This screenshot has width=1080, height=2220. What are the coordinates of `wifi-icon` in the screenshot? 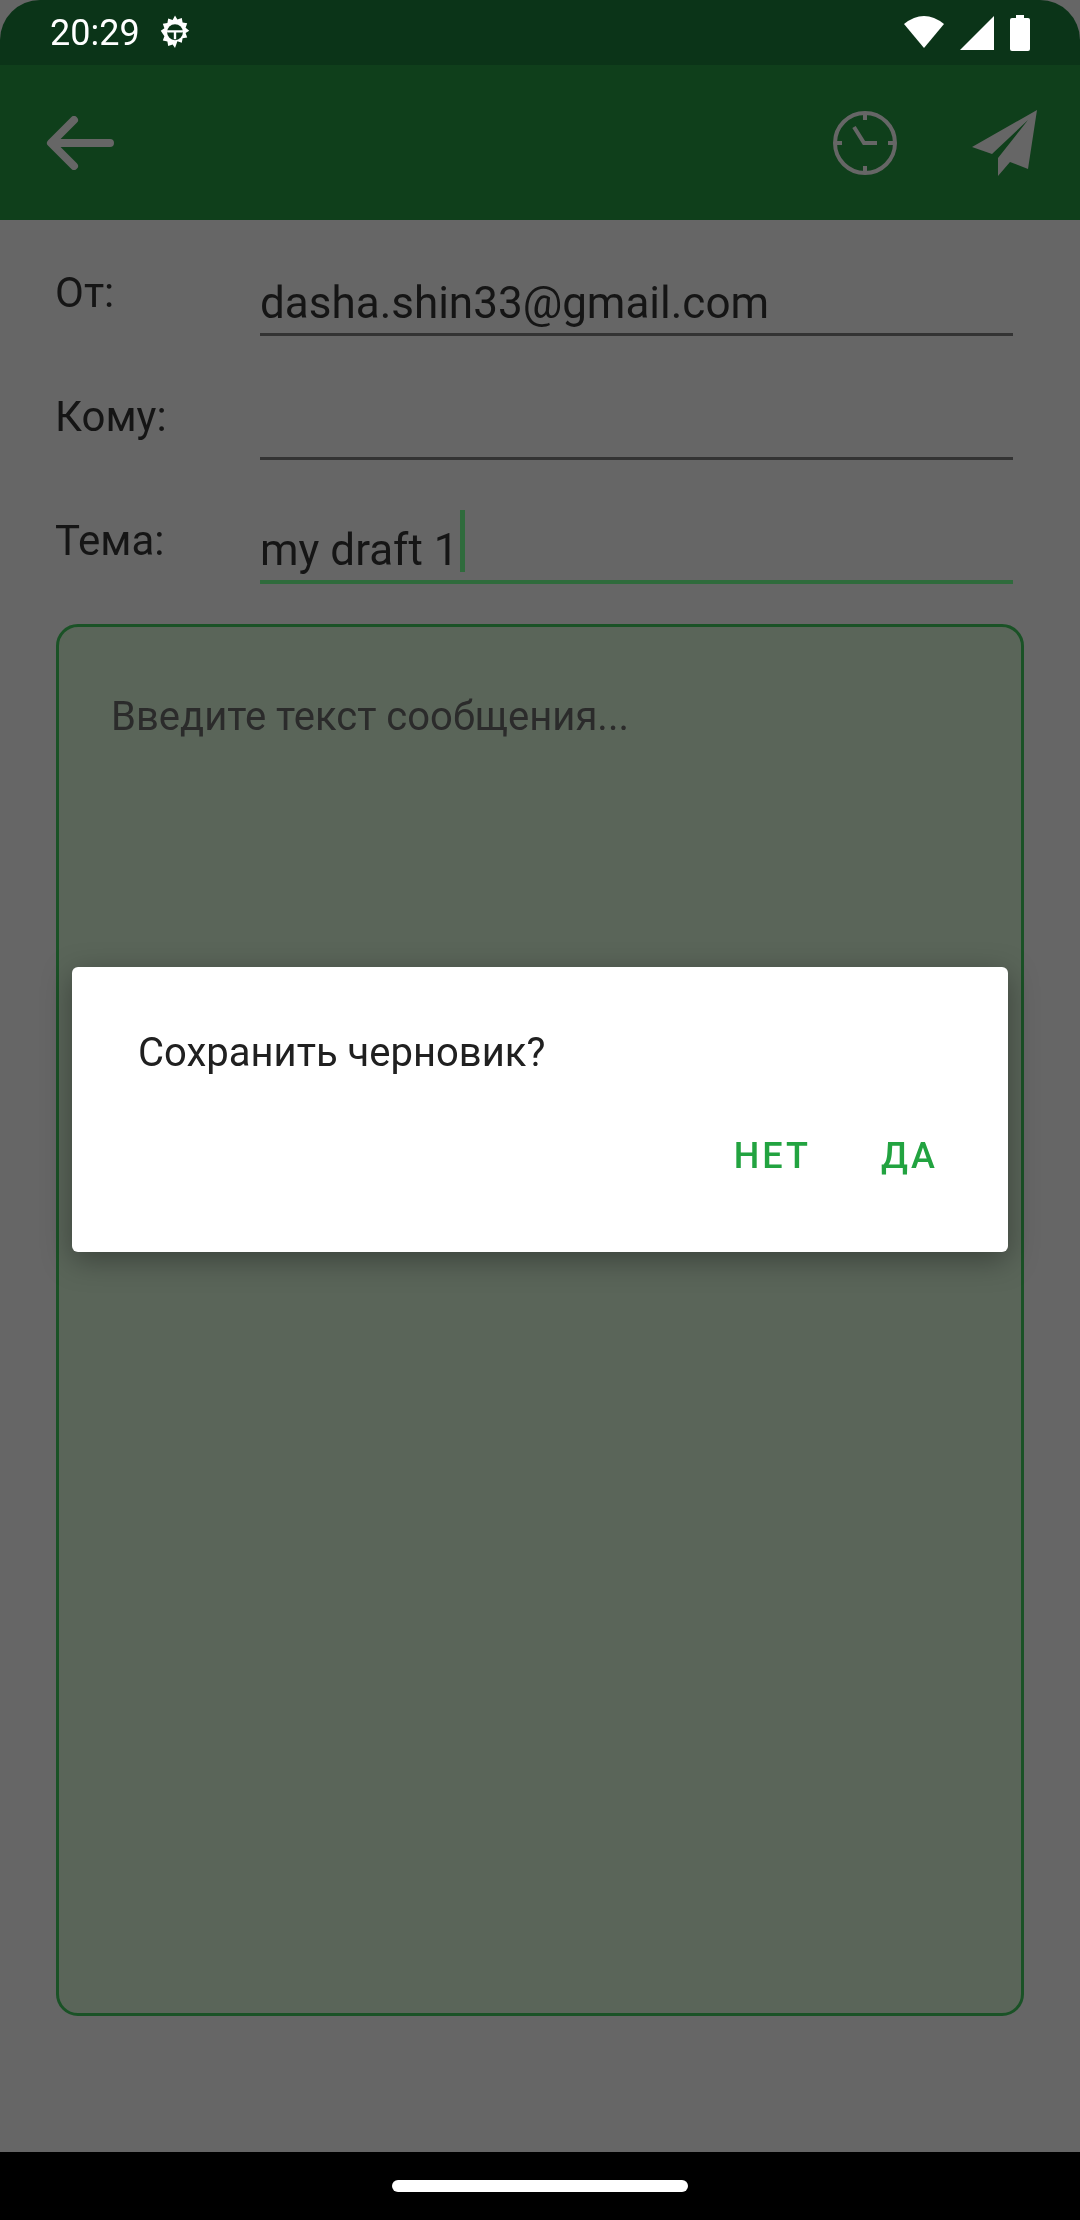 It's located at (924, 32).